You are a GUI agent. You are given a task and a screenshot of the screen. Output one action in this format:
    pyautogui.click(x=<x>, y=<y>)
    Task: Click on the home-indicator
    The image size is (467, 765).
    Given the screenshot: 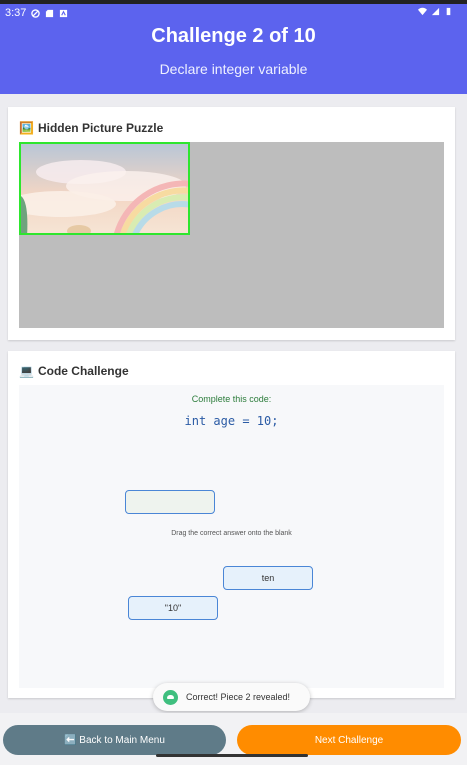 What is the action you would take?
    pyautogui.click(x=232, y=755)
    